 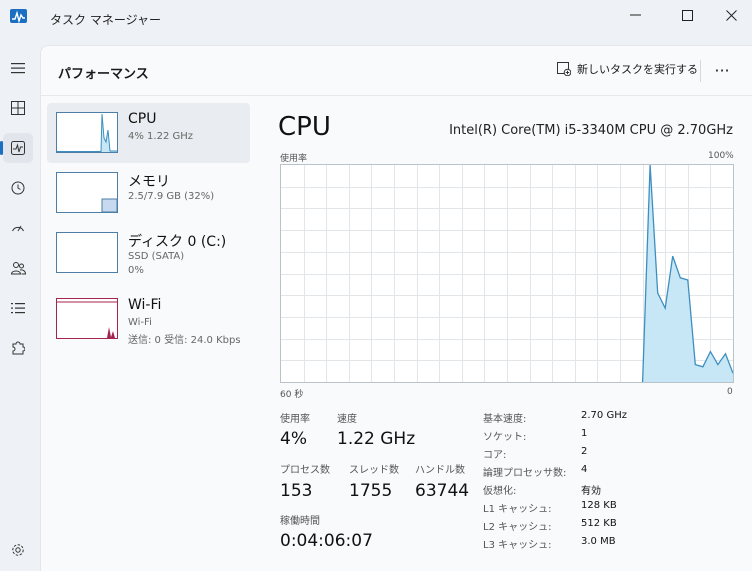 I want to click on handle-count-label: ハンドル数, so click(x=440, y=470).